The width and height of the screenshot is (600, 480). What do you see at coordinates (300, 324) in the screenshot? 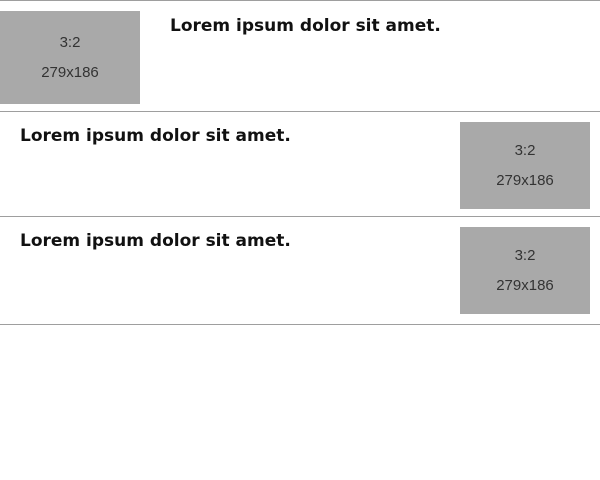
I see `row-divider` at bounding box center [300, 324].